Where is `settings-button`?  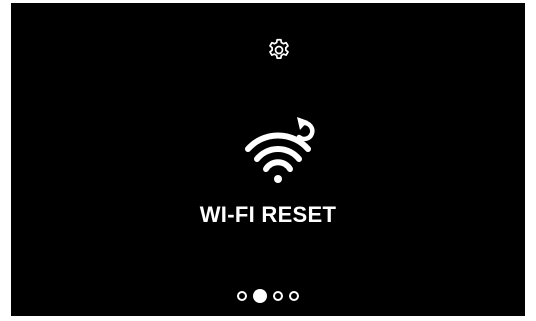 settings-button is located at coordinates (279, 50).